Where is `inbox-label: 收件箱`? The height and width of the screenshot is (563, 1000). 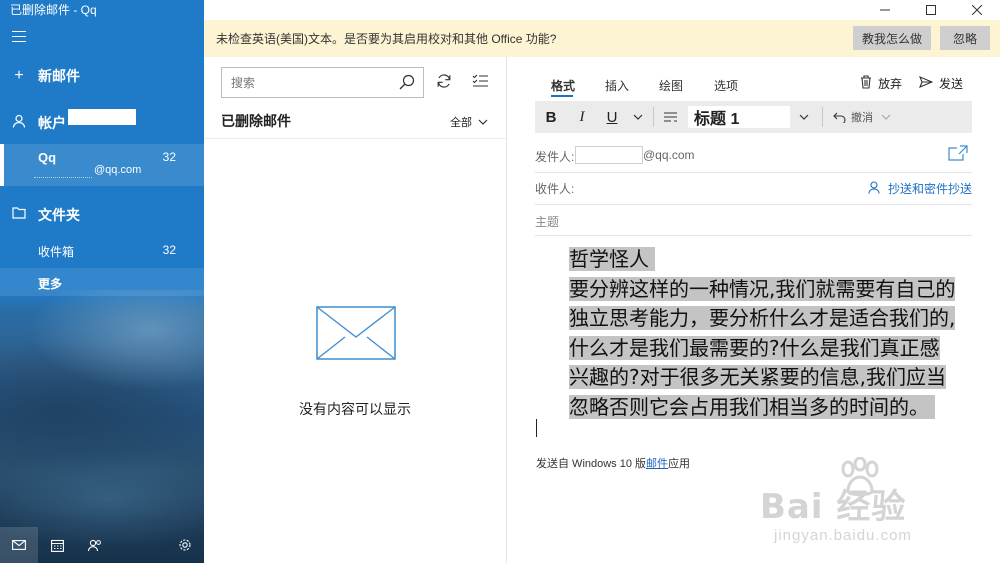
inbox-label: 收件箱 is located at coordinates (56, 252).